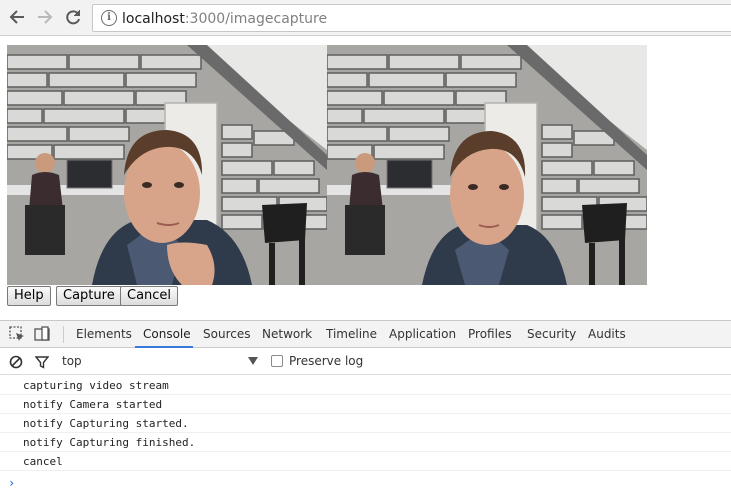 The image size is (731, 499). Describe the element at coordinates (253, 361) in the screenshot. I see `context-dropdown-icon` at that location.